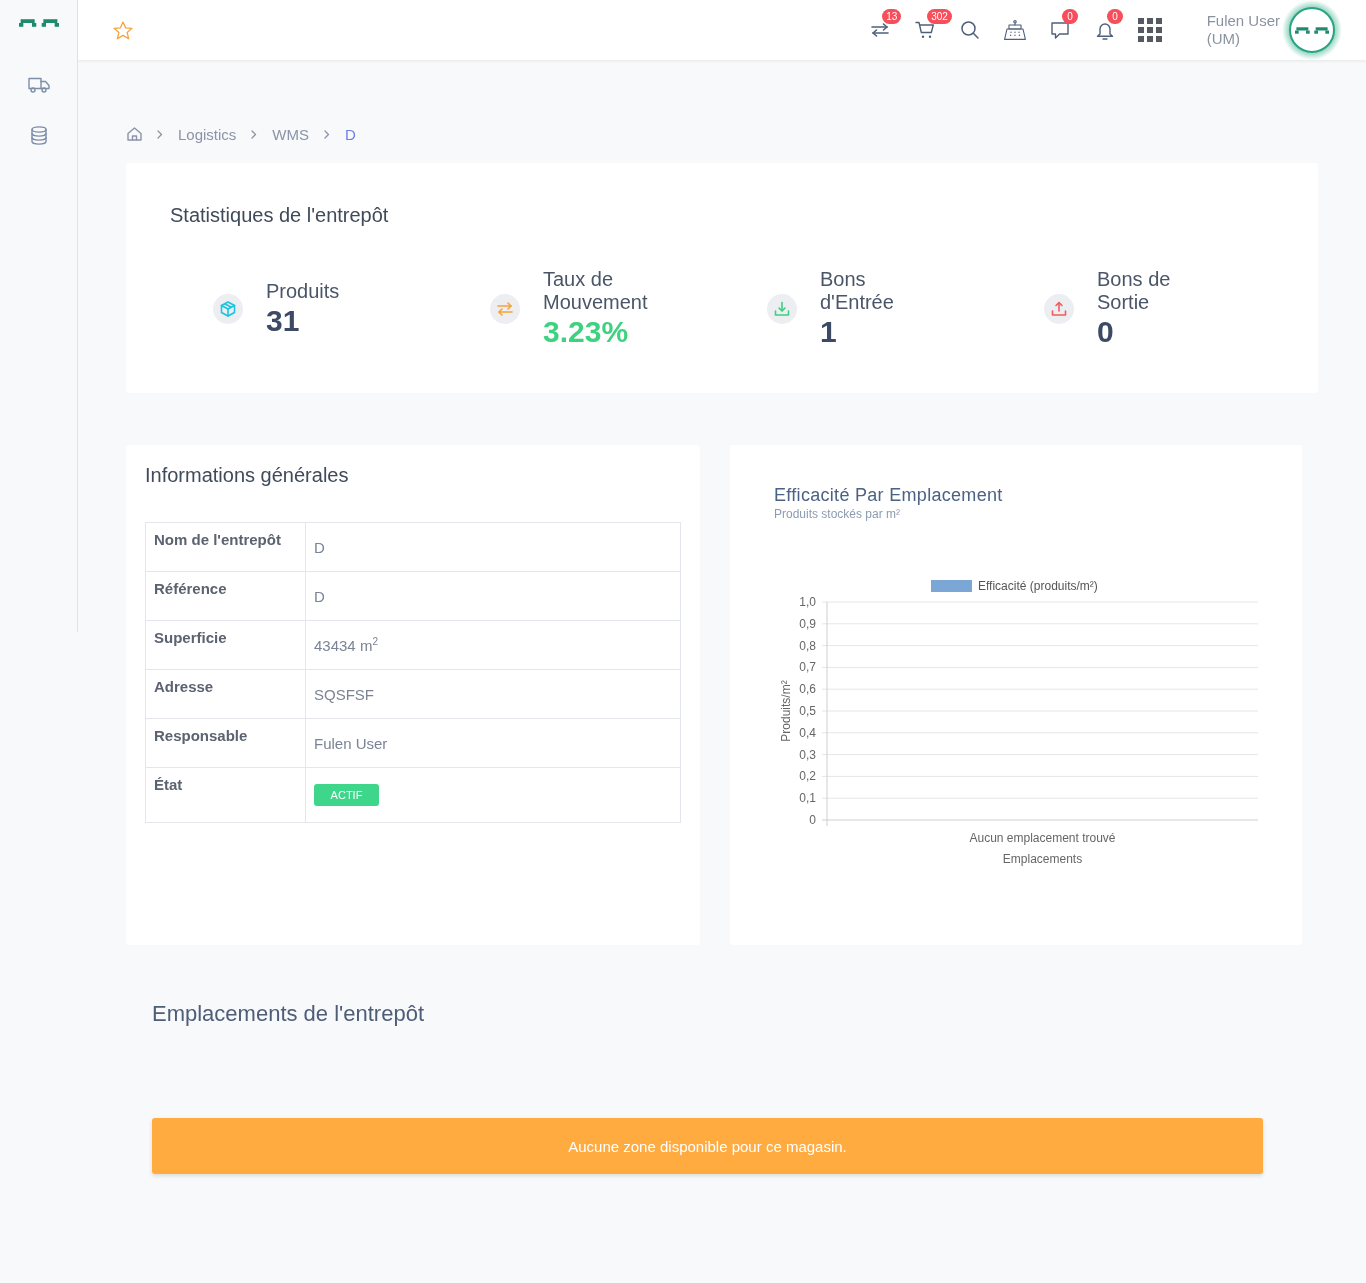 This screenshot has height=1283, width=1366. What do you see at coordinates (807, 798) in the screenshot?
I see `axis-tick-label: 0,1` at bounding box center [807, 798].